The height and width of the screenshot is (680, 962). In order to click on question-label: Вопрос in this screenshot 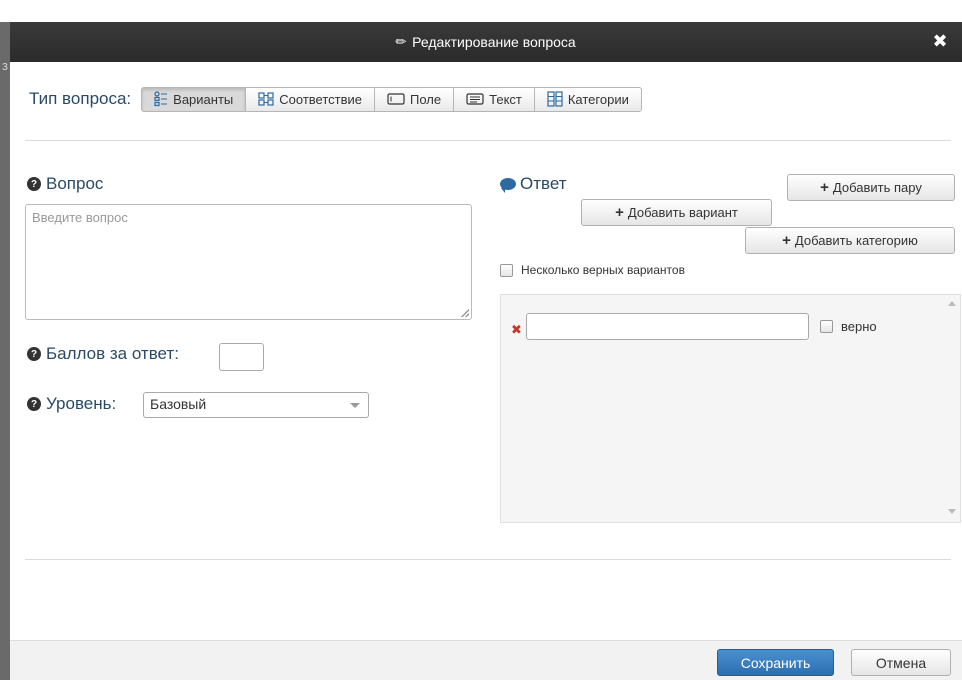, I will do `click(75, 183)`.